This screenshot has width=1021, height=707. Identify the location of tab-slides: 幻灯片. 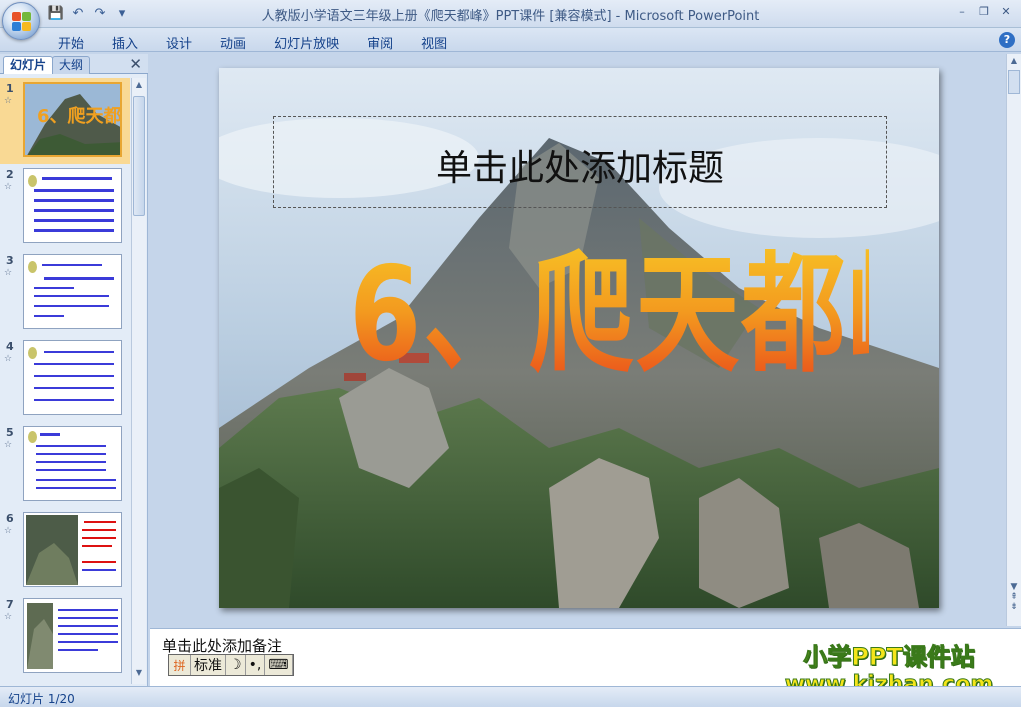
(28, 65).